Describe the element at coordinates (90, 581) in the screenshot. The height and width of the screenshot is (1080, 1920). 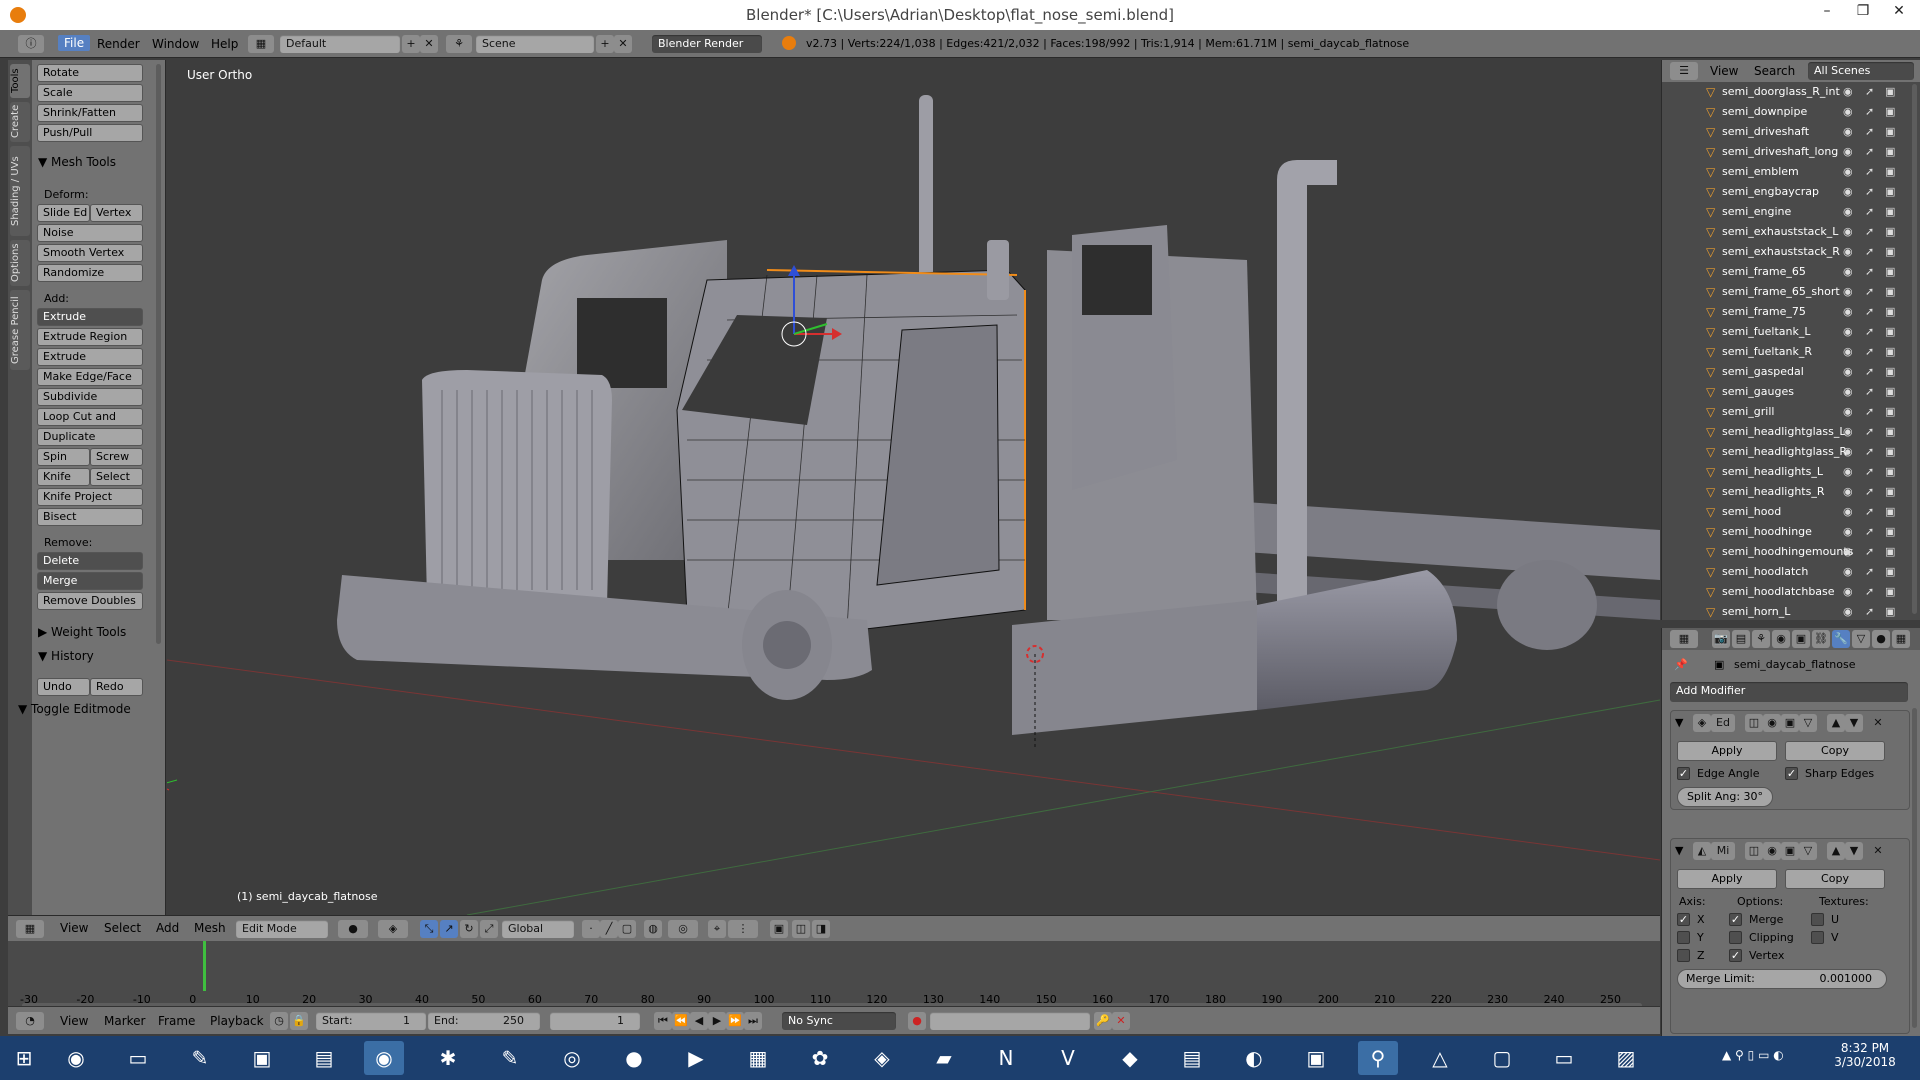
I see `merge-select: Merge` at that location.